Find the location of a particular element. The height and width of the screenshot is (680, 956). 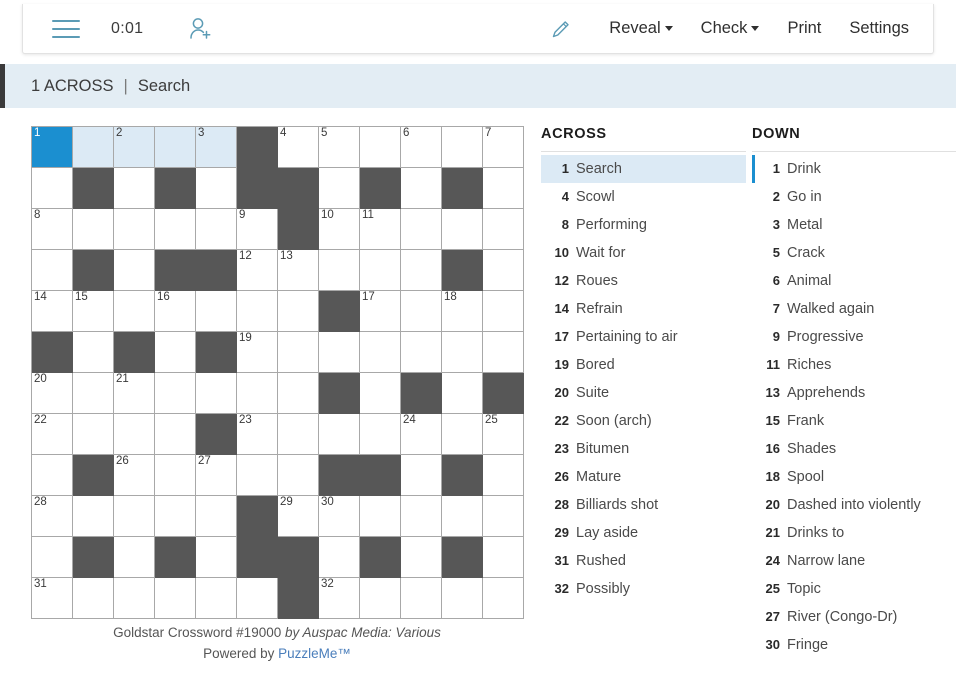

clue-item-across-12: 12 Roues is located at coordinates (643, 281).